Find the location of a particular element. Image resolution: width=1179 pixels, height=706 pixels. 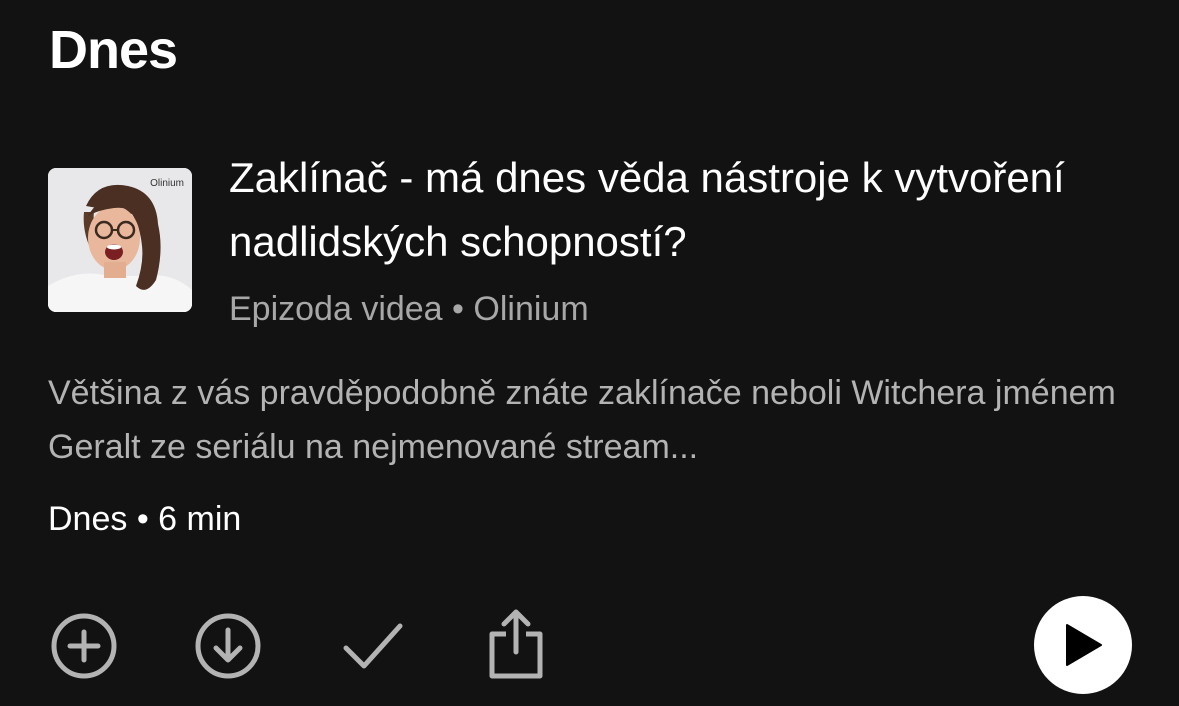

play-icon is located at coordinates (1084, 645).